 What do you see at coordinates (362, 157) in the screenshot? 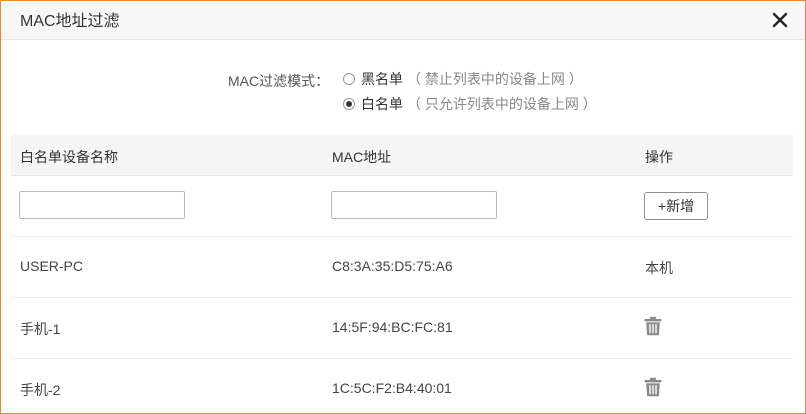
I see `header-mac: MAC地址` at bounding box center [362, 157].